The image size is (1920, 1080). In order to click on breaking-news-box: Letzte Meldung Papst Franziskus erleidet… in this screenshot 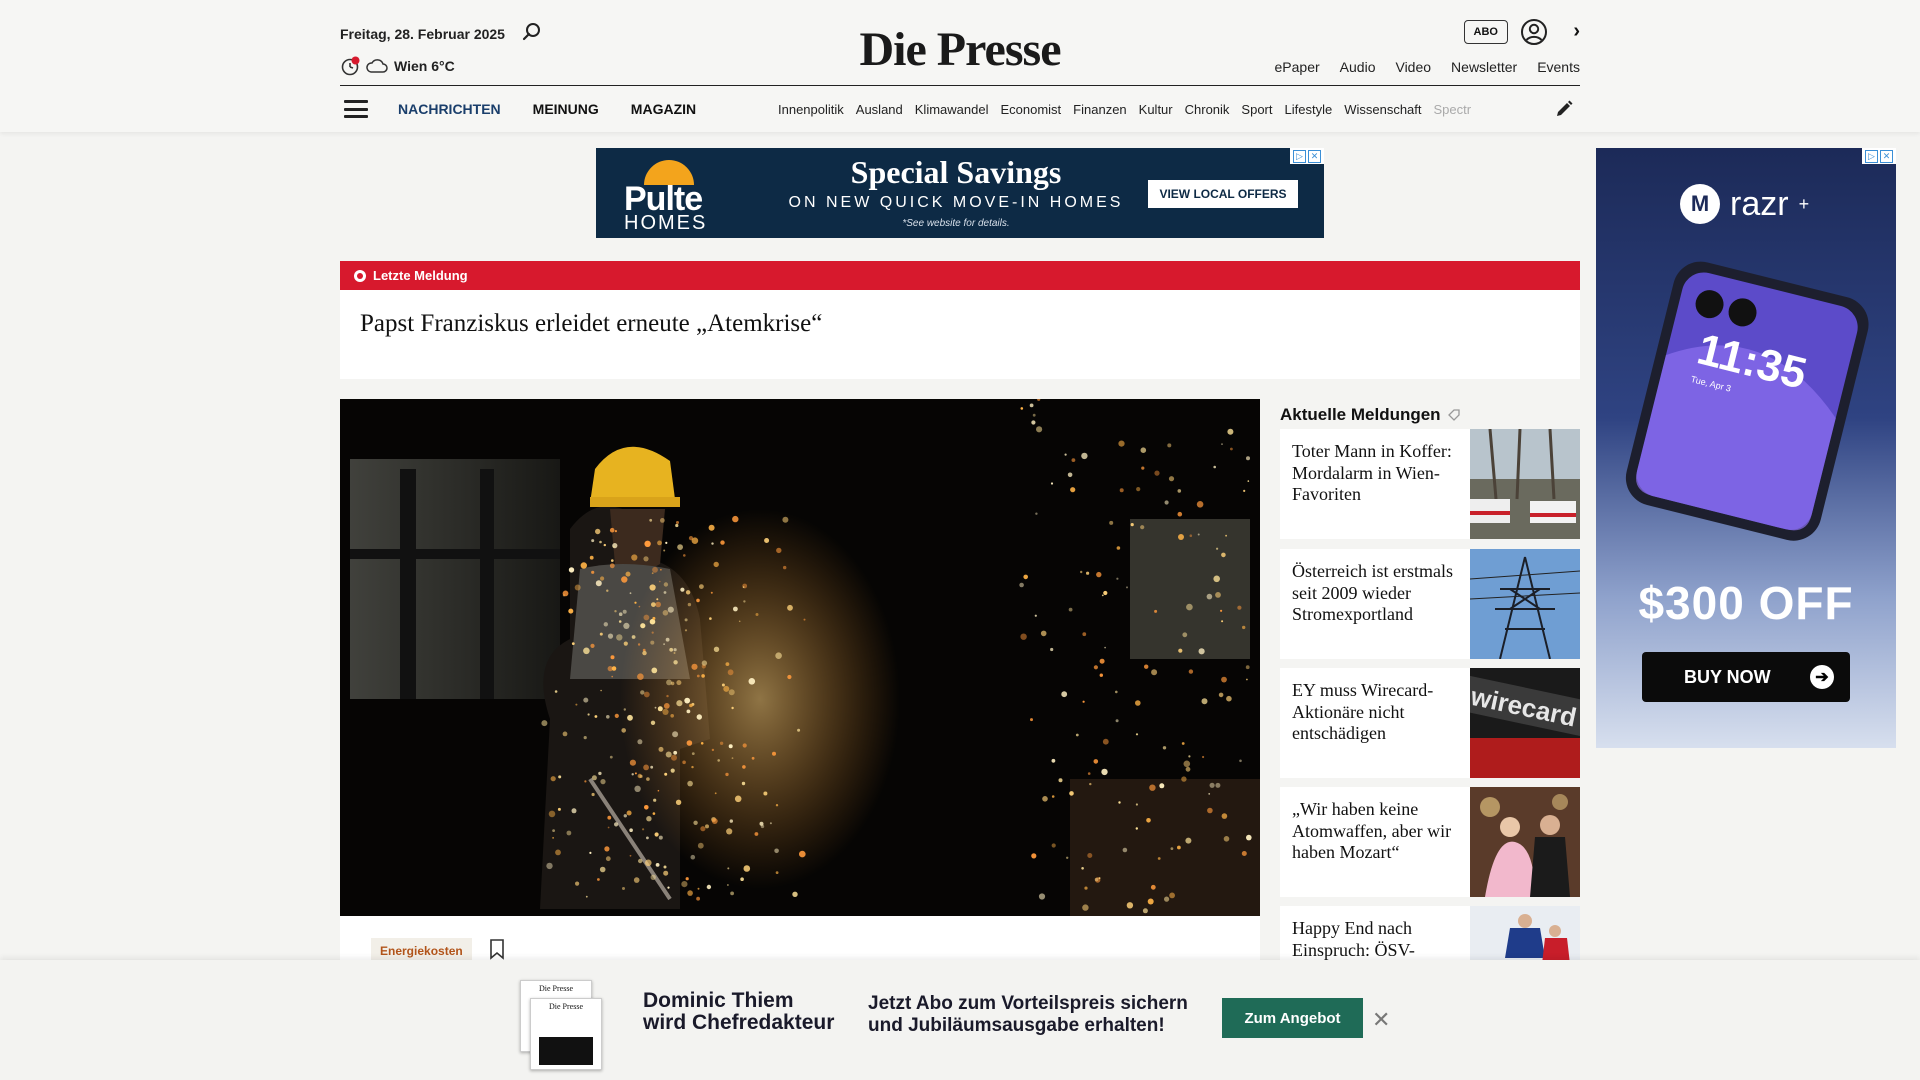, I will do `click(960, 320)`.